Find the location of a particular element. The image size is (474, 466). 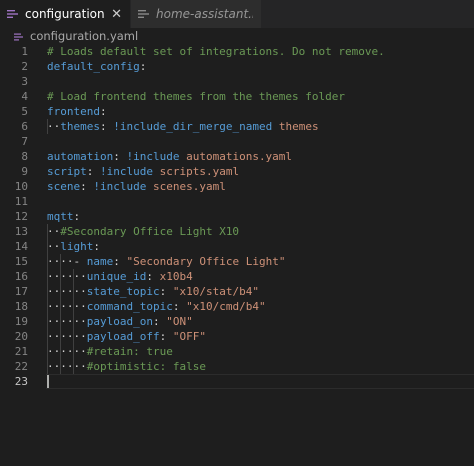

code-line: 10 scene: !include scenes.yaml is located at coordinates (237, 186).